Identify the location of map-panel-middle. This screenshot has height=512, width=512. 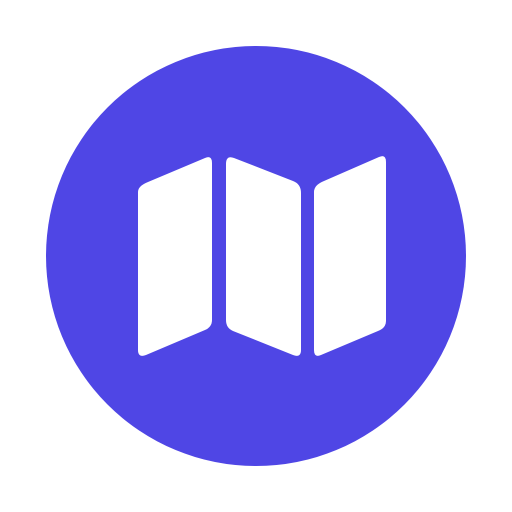
(263, 256).